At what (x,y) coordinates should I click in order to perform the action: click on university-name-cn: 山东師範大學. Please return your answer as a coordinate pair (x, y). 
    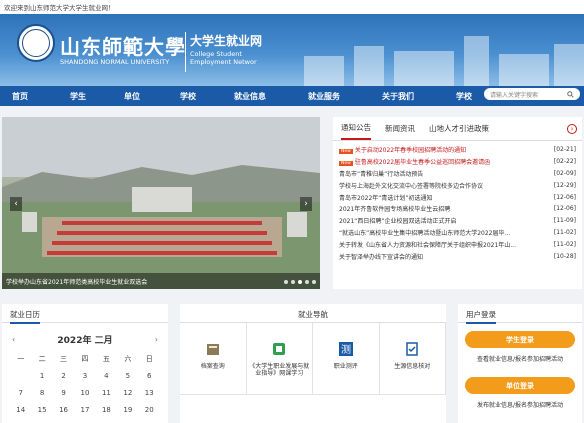
    Looking at the image, I should click on (123, 47).